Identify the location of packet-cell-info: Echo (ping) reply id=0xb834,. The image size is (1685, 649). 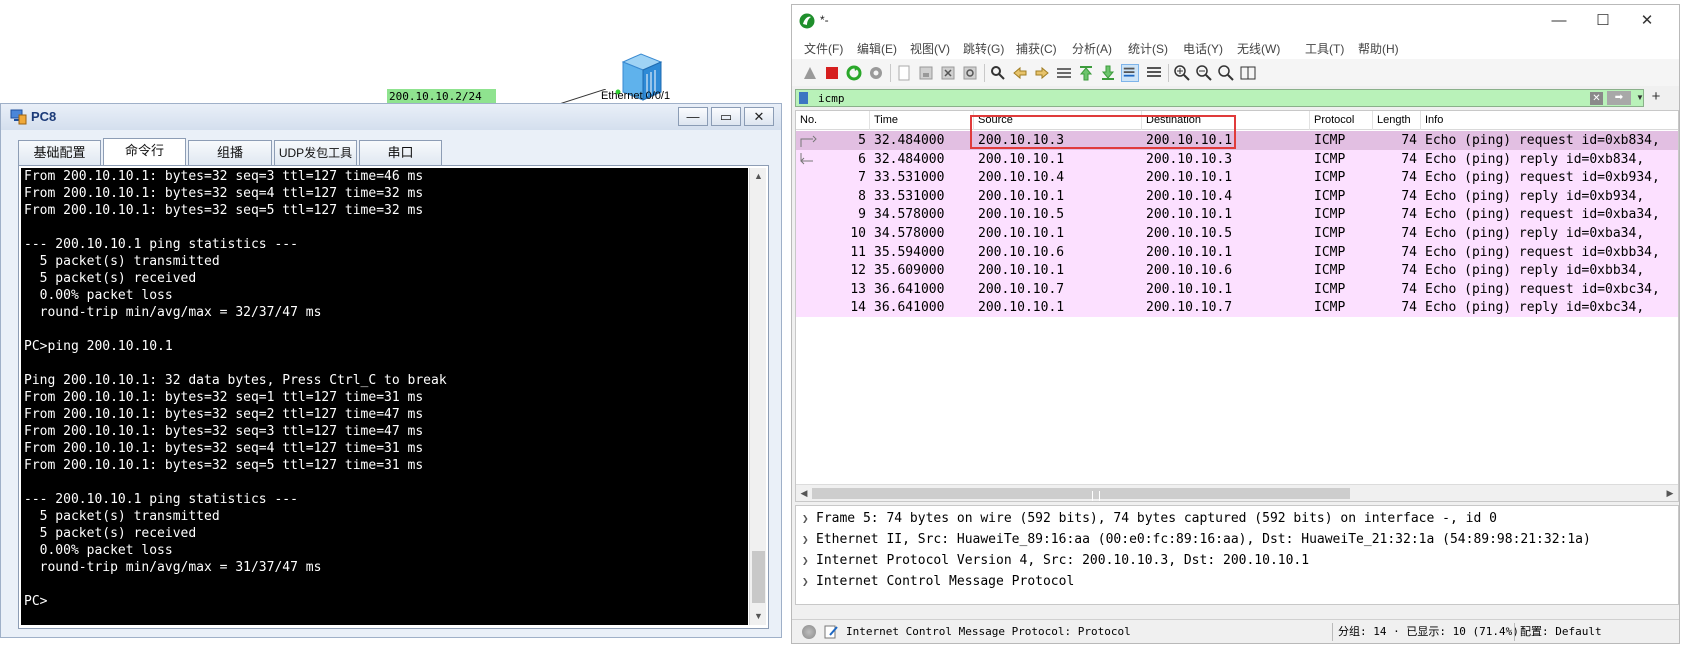
(1535, 159).